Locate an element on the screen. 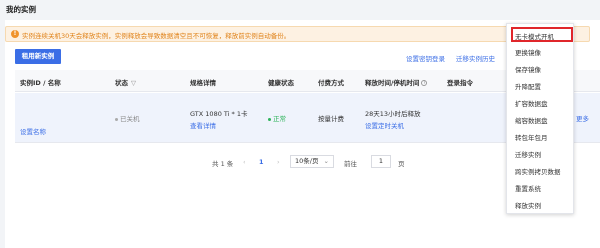 Image resolution: width=600 pixels, height=248 pixels. dropdown-item-to-subscription: 转包年包月 is located at coordinates (531, 137).